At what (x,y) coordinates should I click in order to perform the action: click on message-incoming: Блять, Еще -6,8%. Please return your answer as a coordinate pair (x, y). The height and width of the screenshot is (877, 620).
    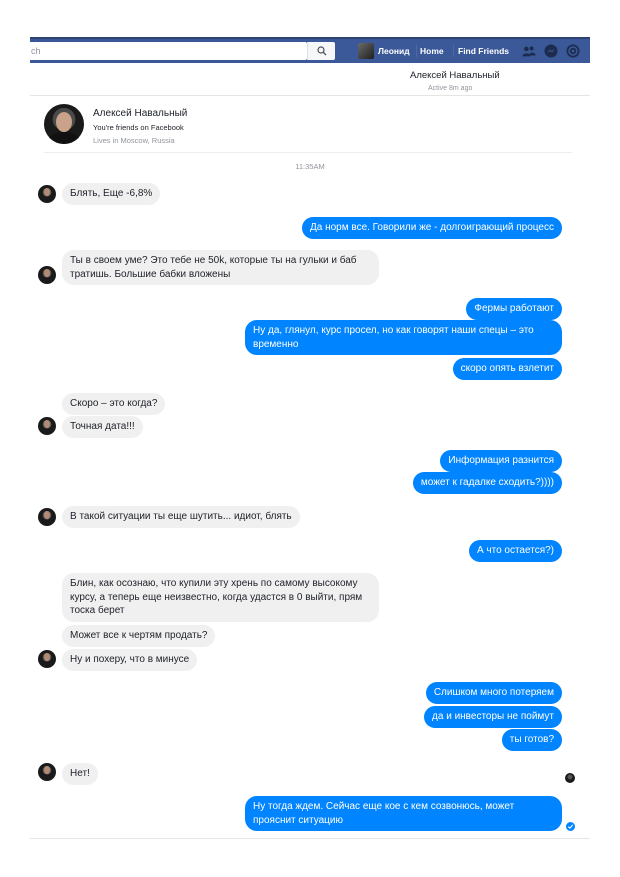
    Looking at the image, I should click on (111, 194).